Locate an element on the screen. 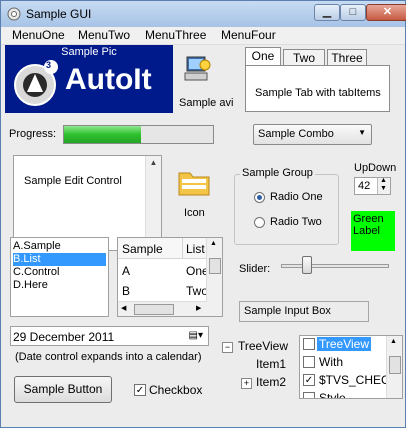  minimize-icon: ▁ is located at coordinates (327, 12).